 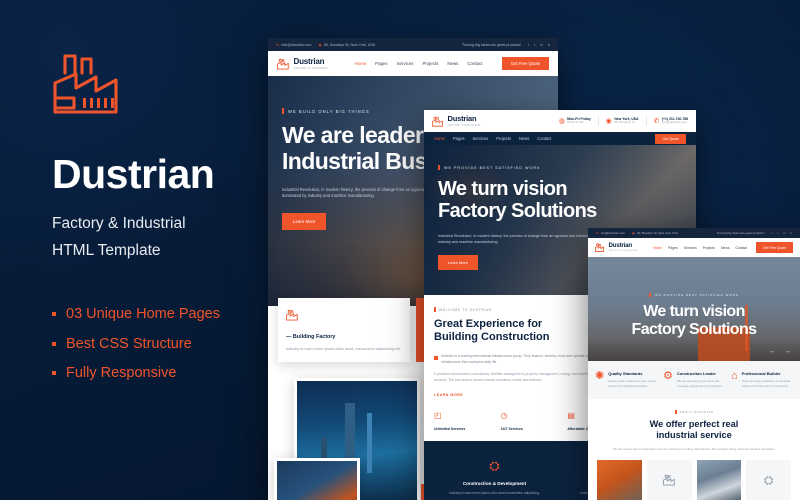 What do you see at coordinates (696, 373) in the screenshot?
I see `feature-title: Construction Leader` at bounding box center [696, 373].